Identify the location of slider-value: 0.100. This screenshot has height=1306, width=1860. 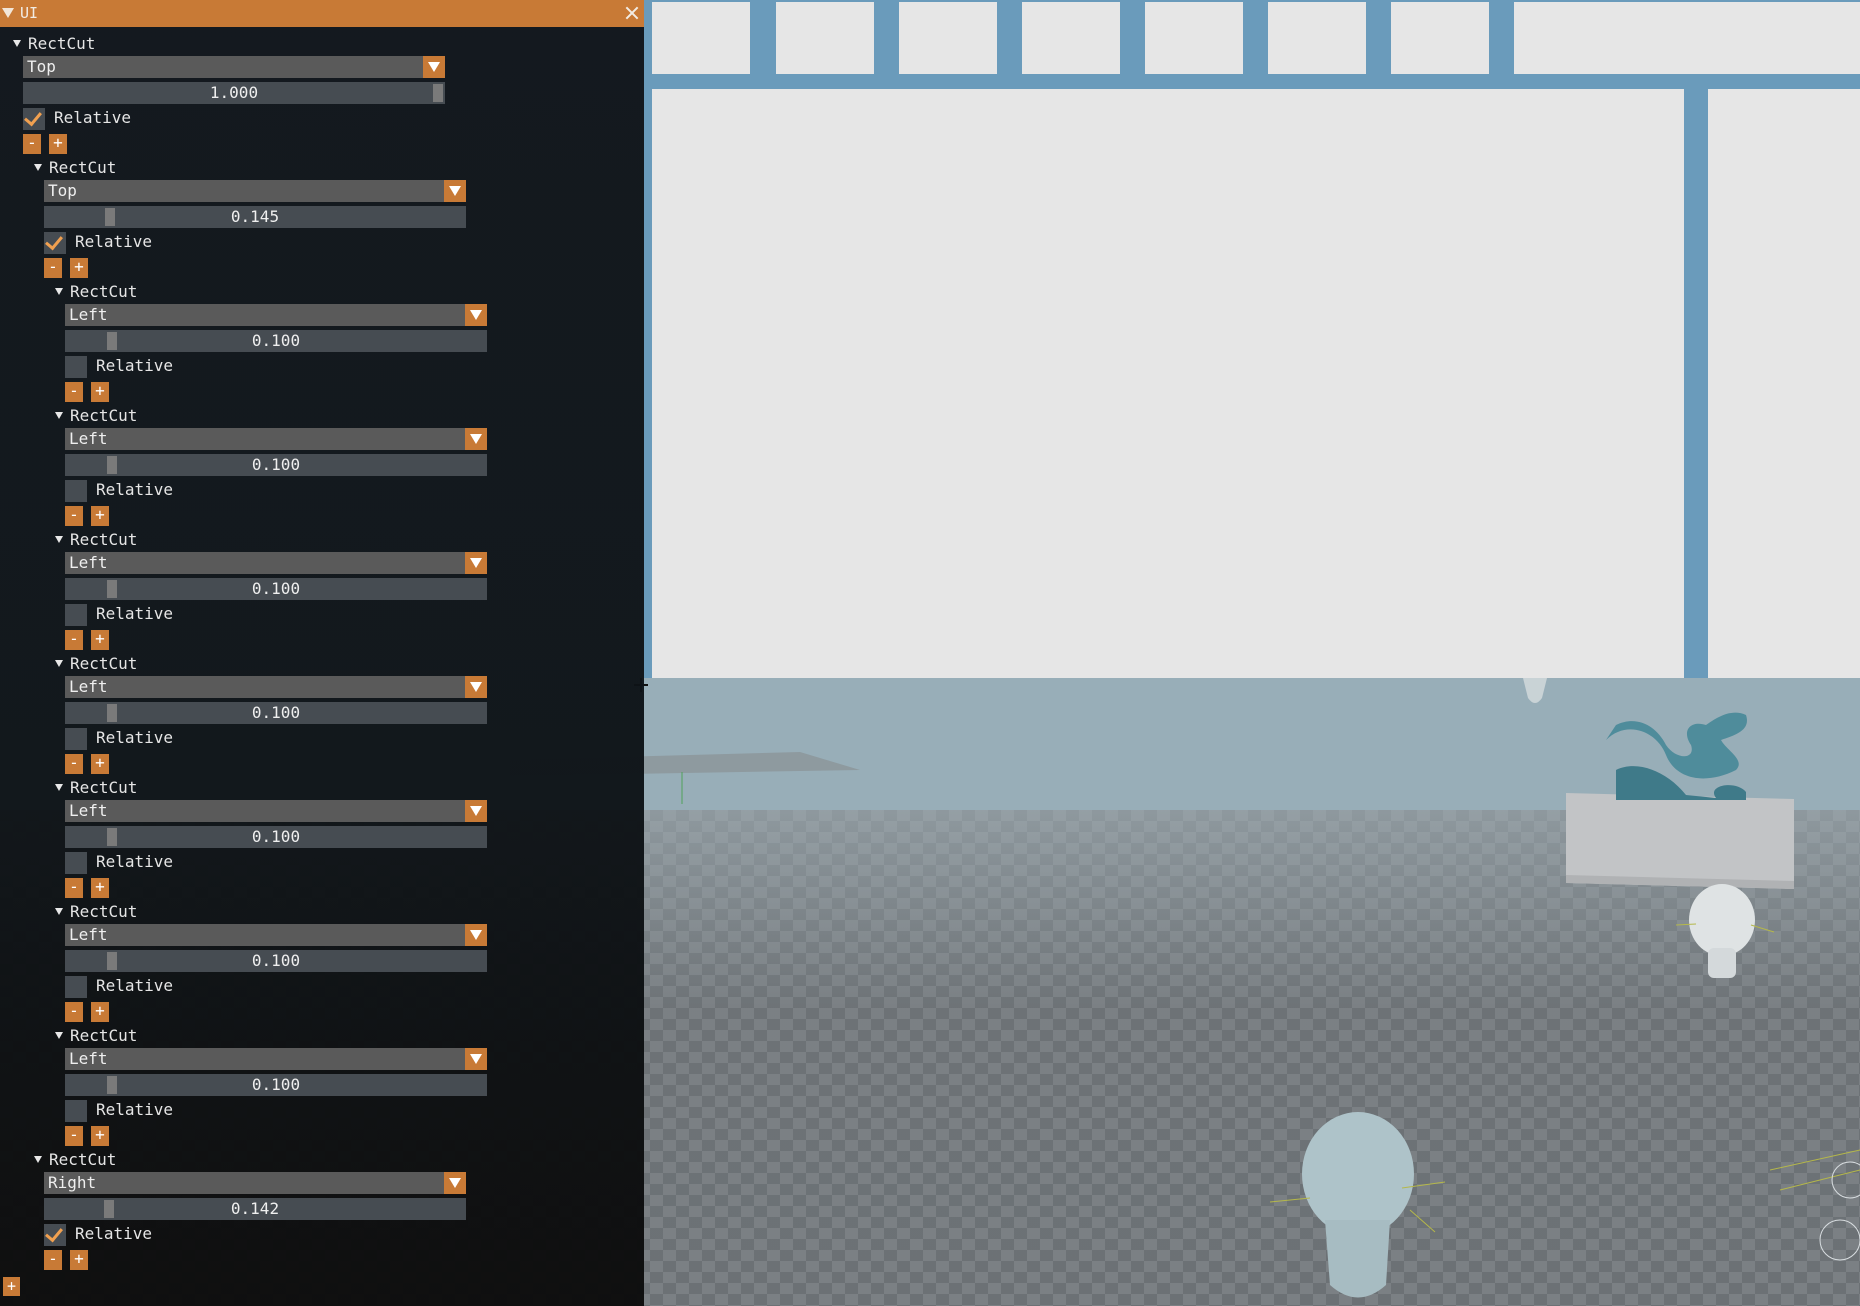
(276, 464).